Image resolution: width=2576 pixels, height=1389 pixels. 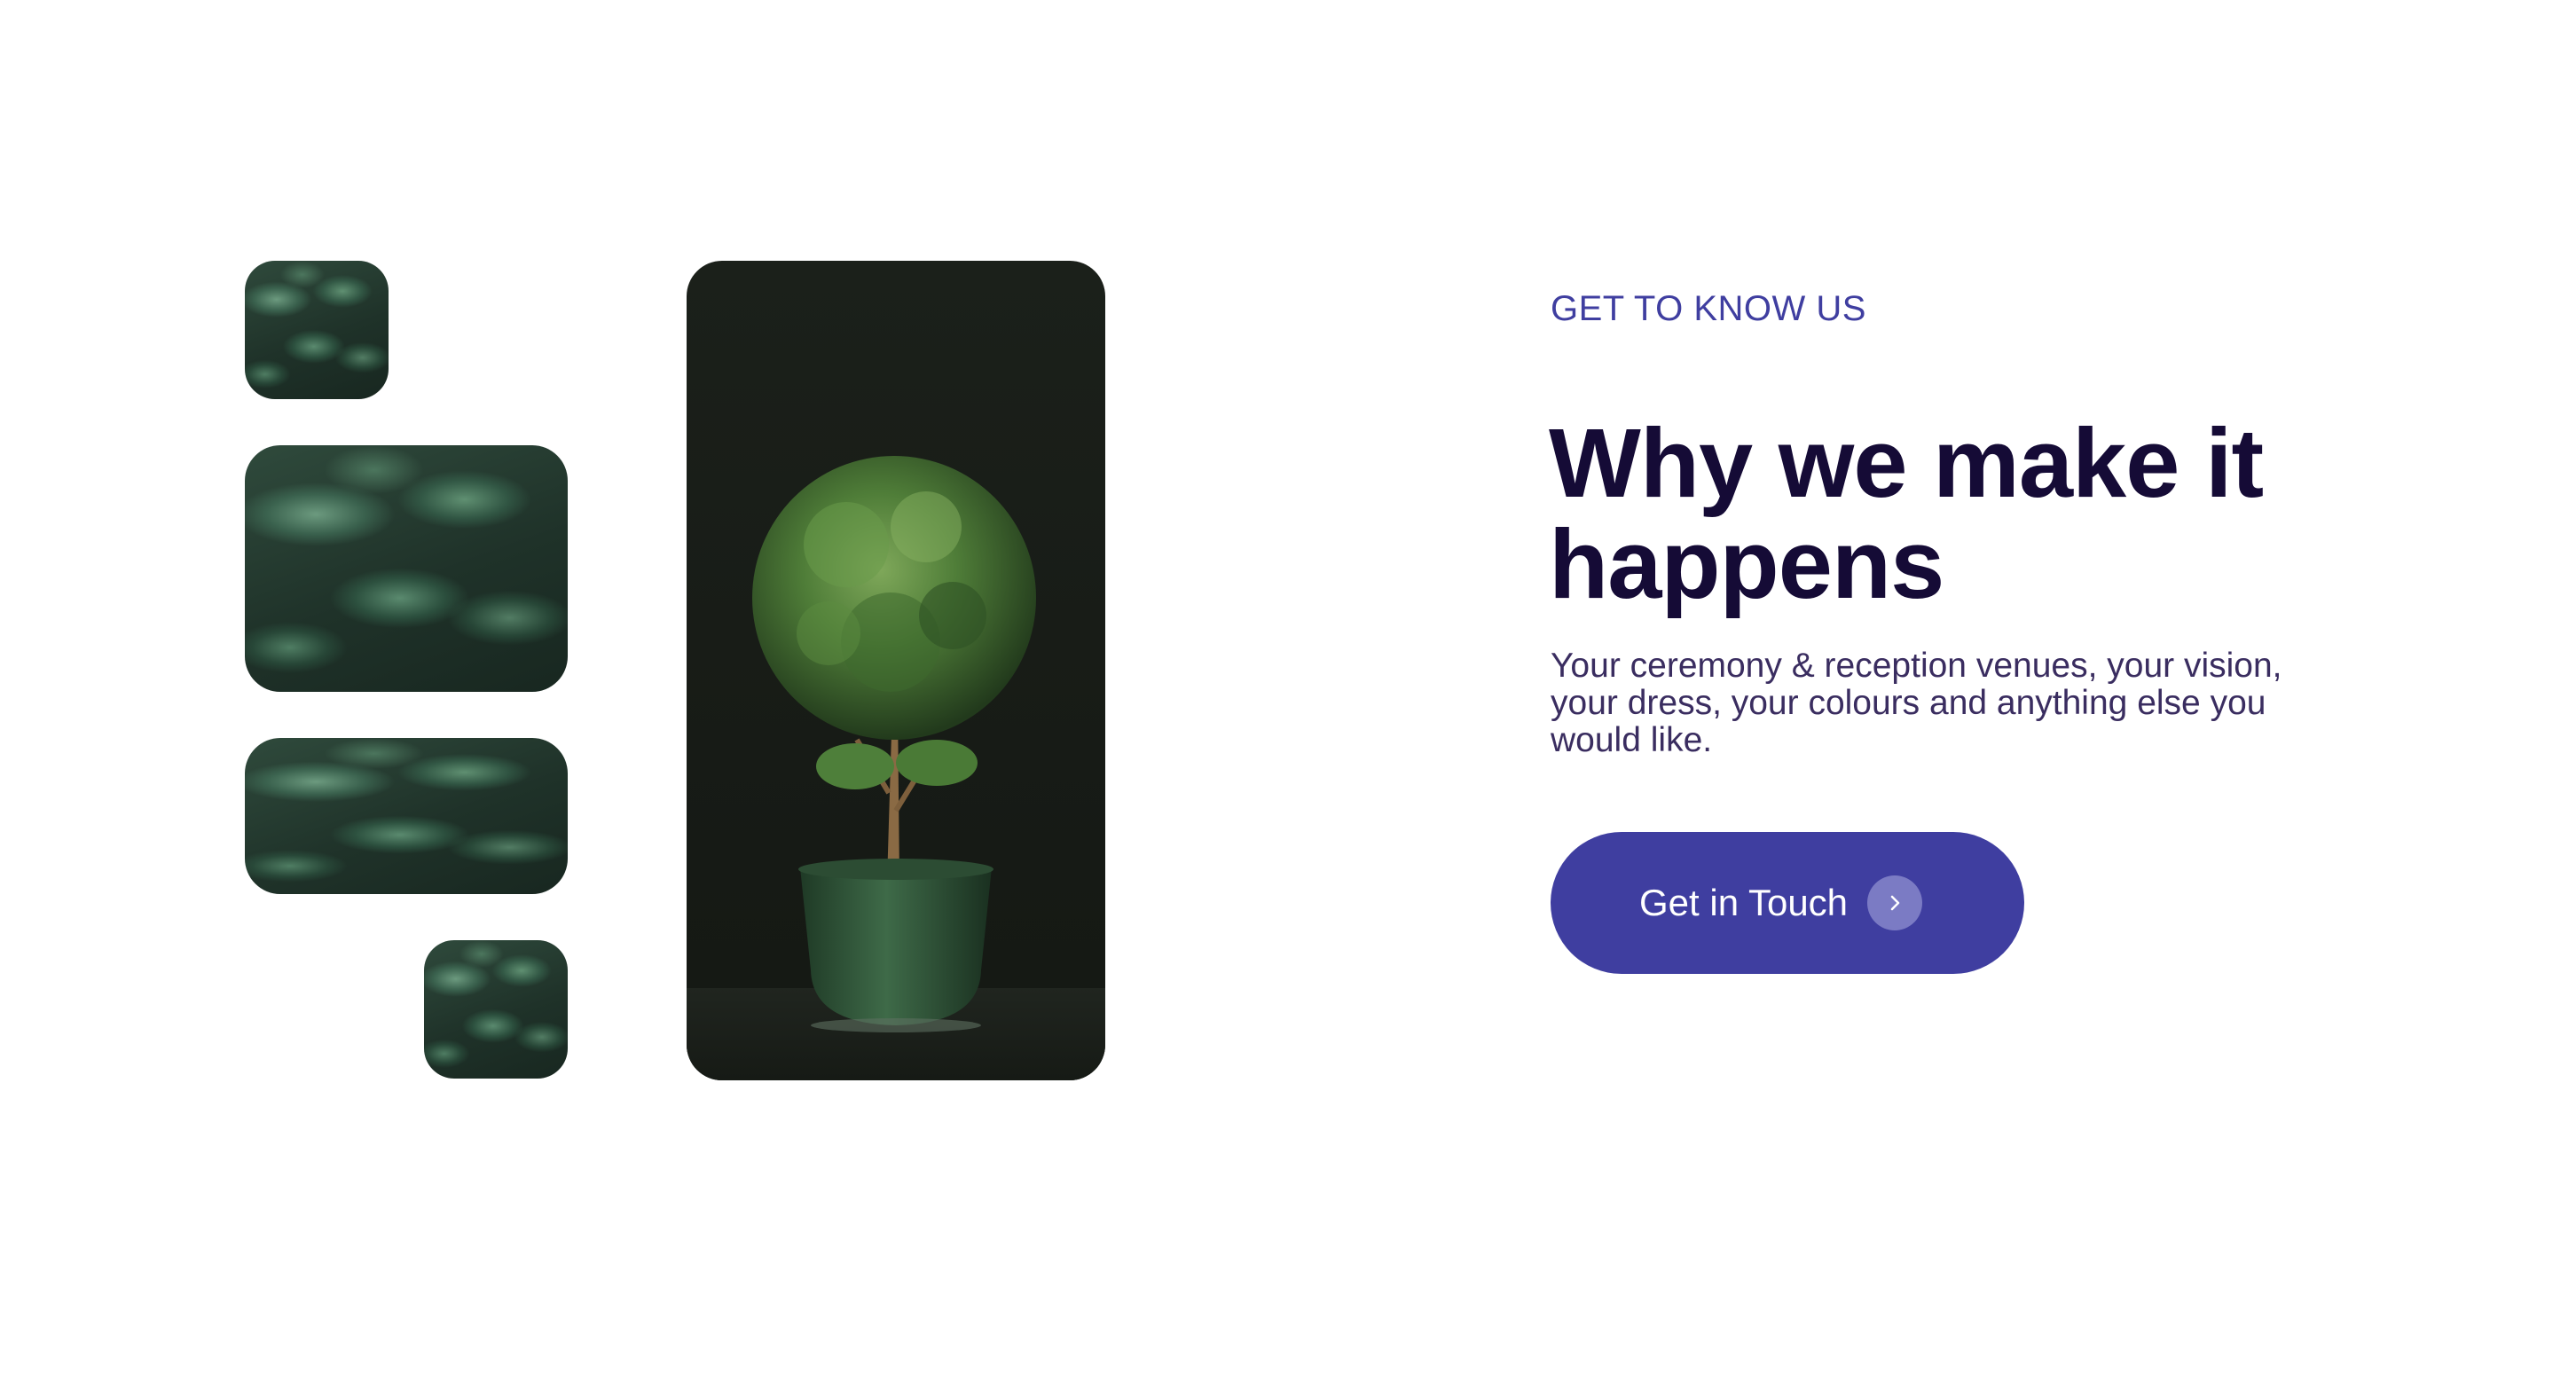 I want to click on leaves-image-small-bottom, so click(x=496, y=1009).